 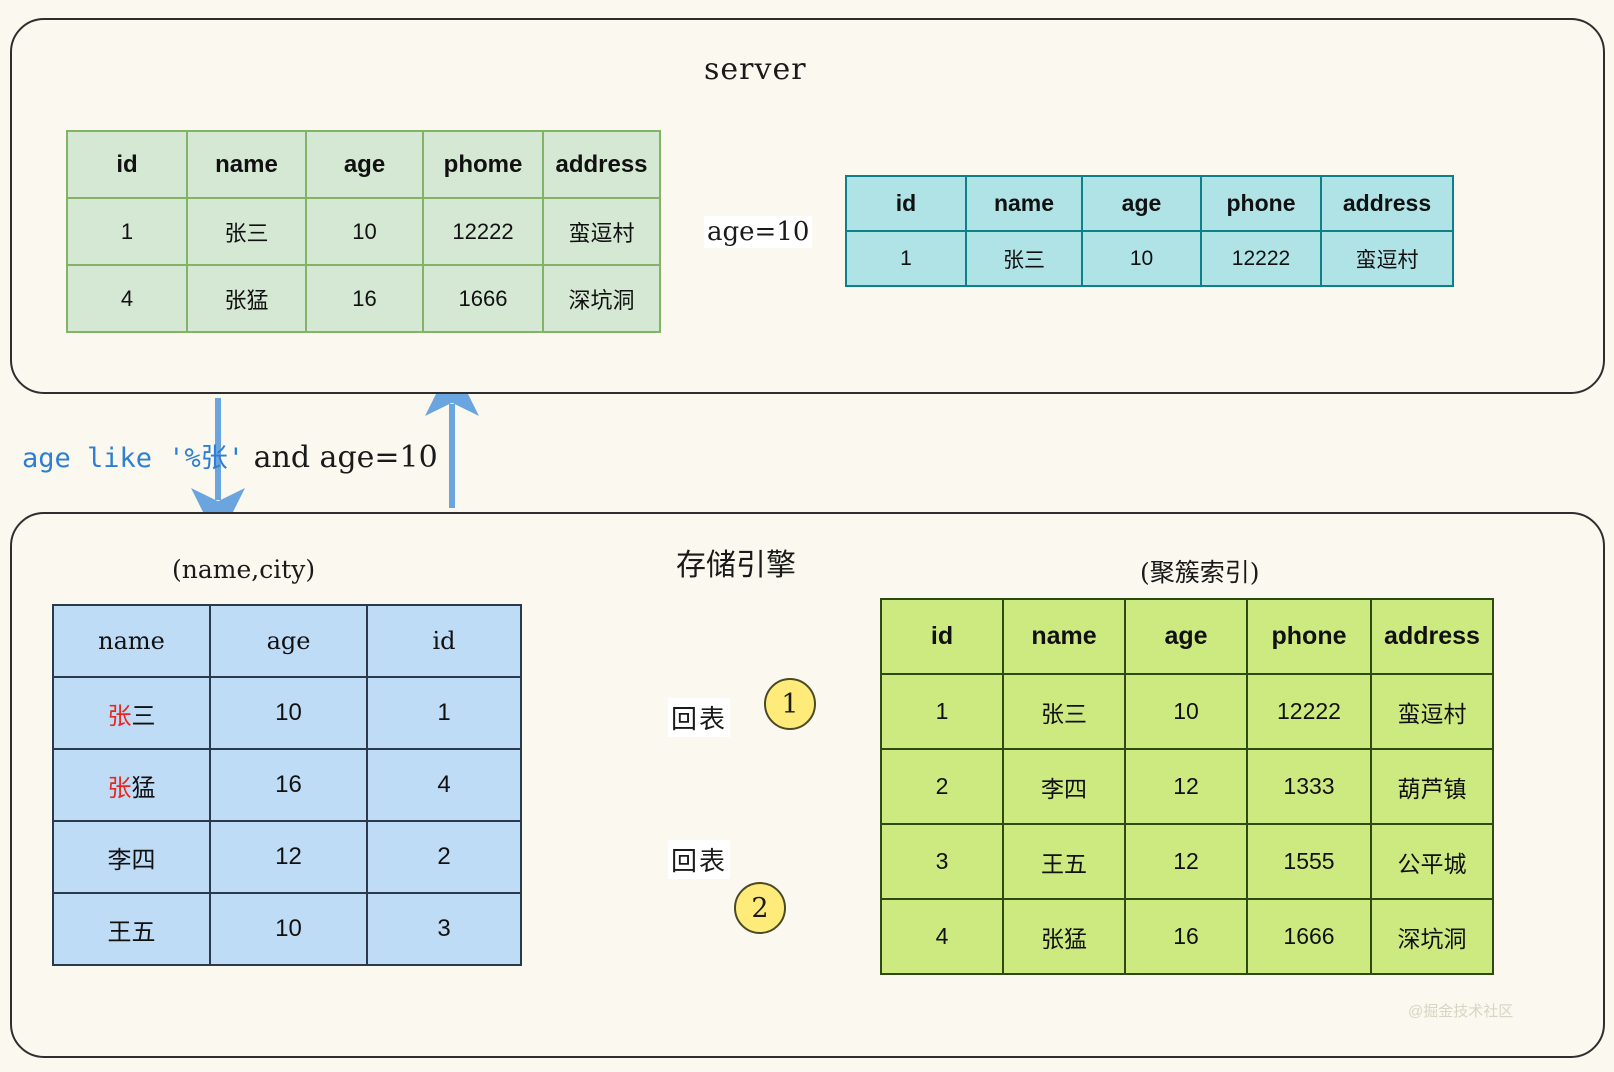 I want to click on table-row: 李四 12 2, so click(x=287, y=857).